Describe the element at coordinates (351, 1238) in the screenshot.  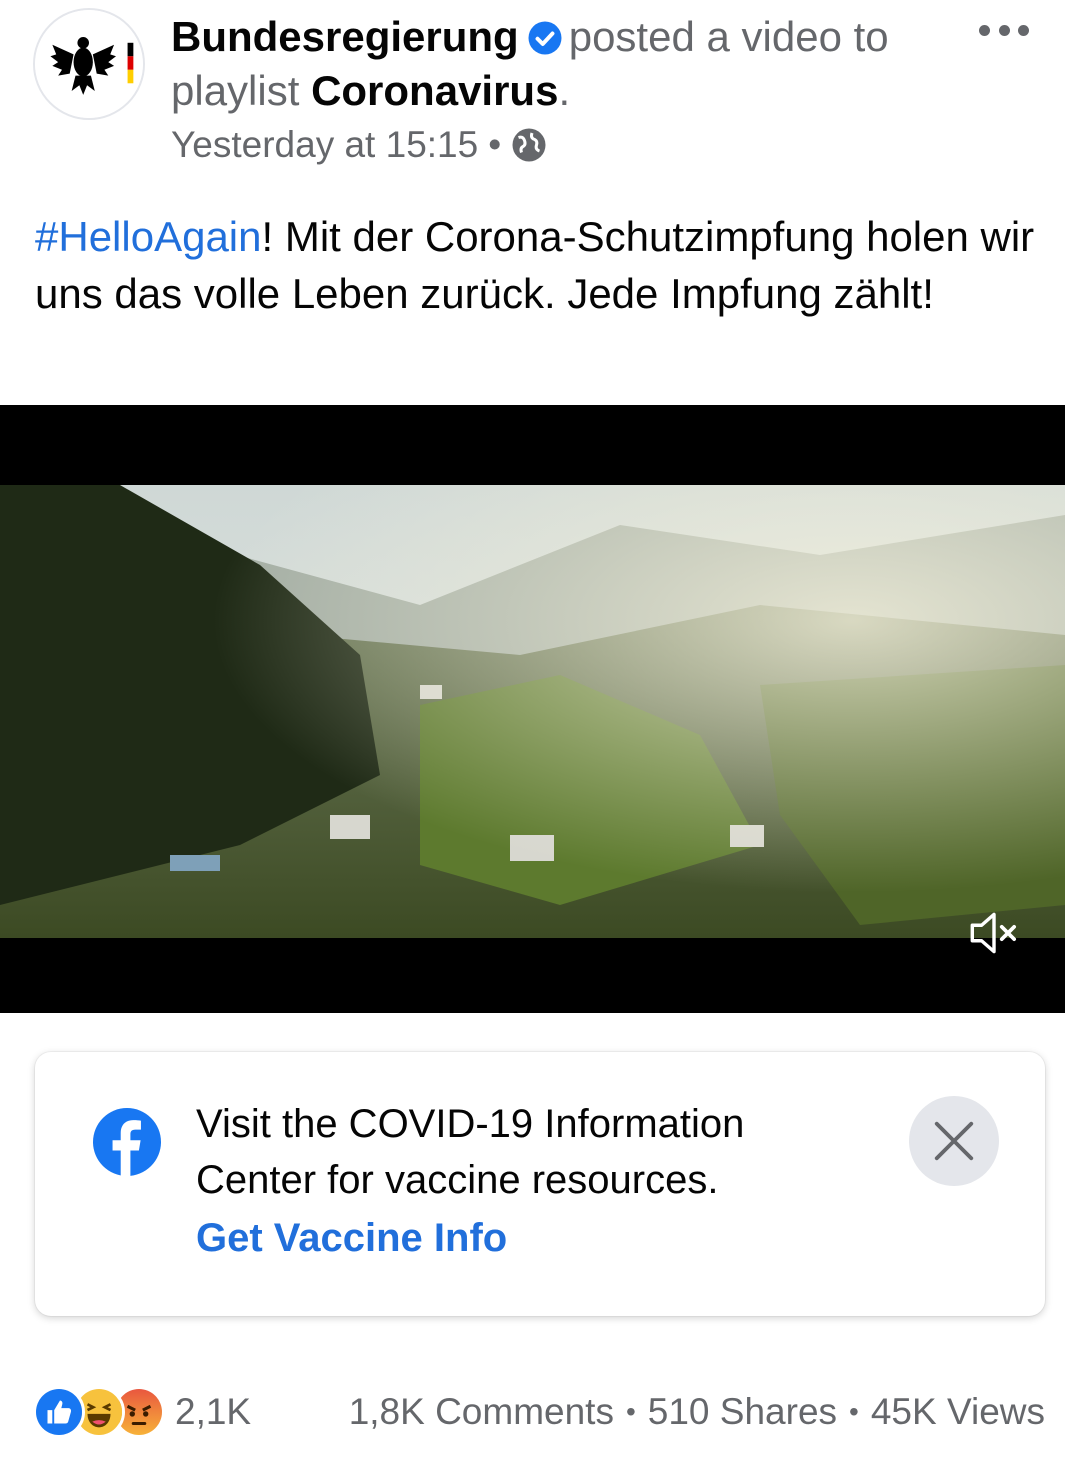
I see `get-vaccine-info-link: Get Vaccine Info` at that location.